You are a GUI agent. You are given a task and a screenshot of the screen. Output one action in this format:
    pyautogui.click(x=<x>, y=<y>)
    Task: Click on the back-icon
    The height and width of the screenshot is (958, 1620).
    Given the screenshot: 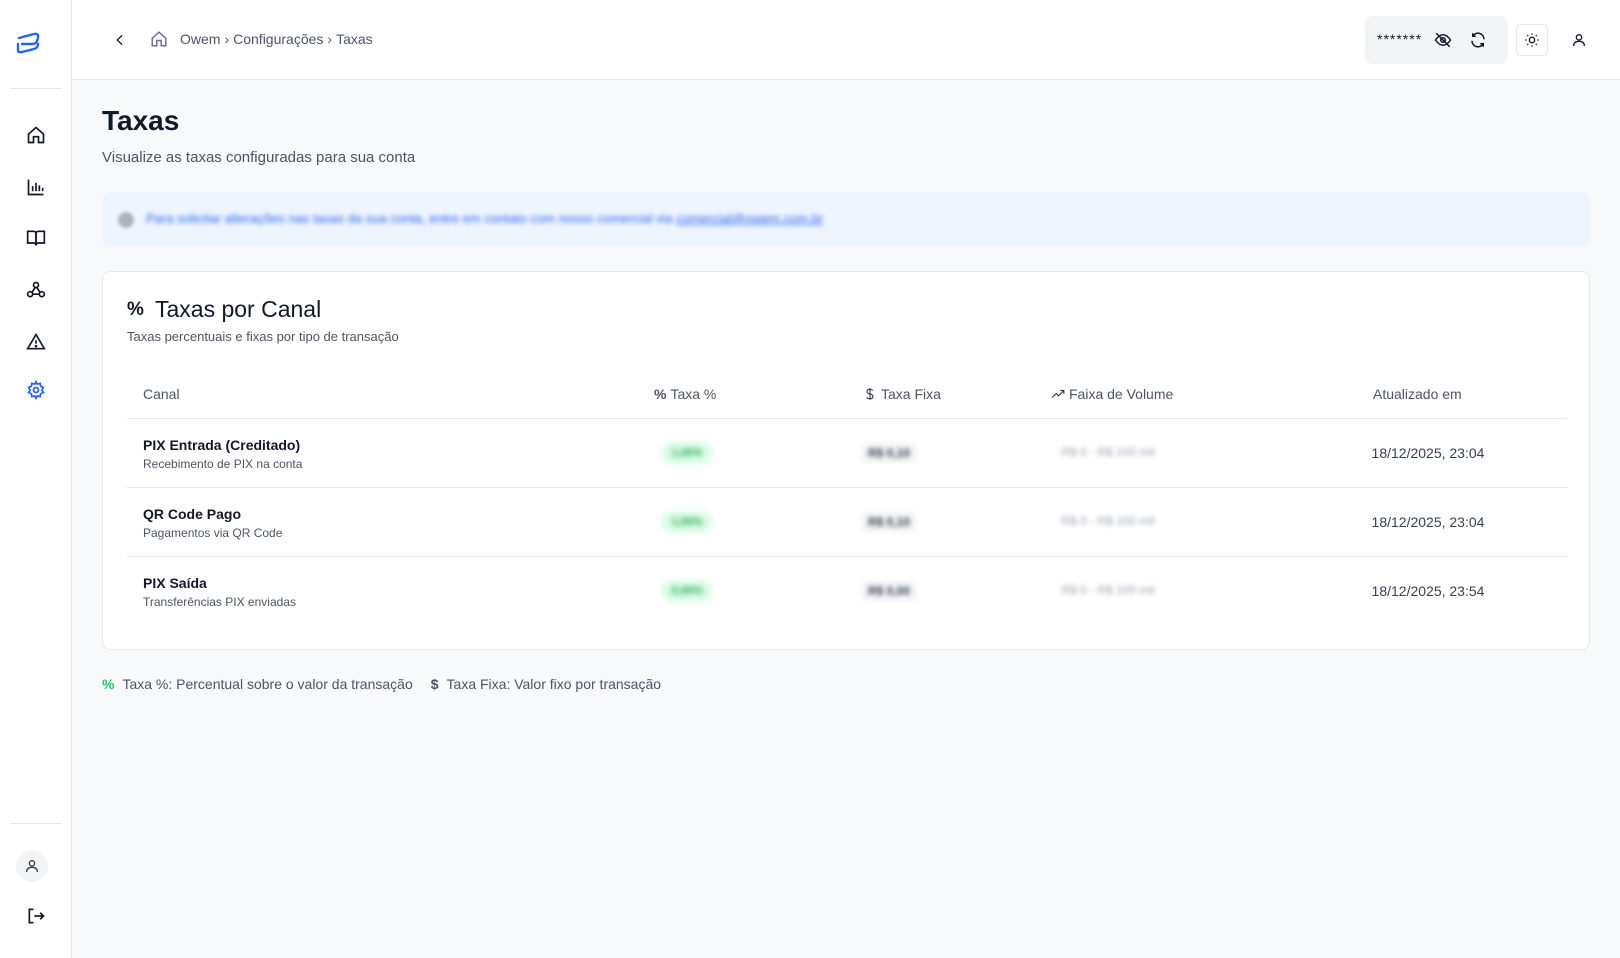 What is the action you would take?
    pyautogui.click(x=119, y=40)
    